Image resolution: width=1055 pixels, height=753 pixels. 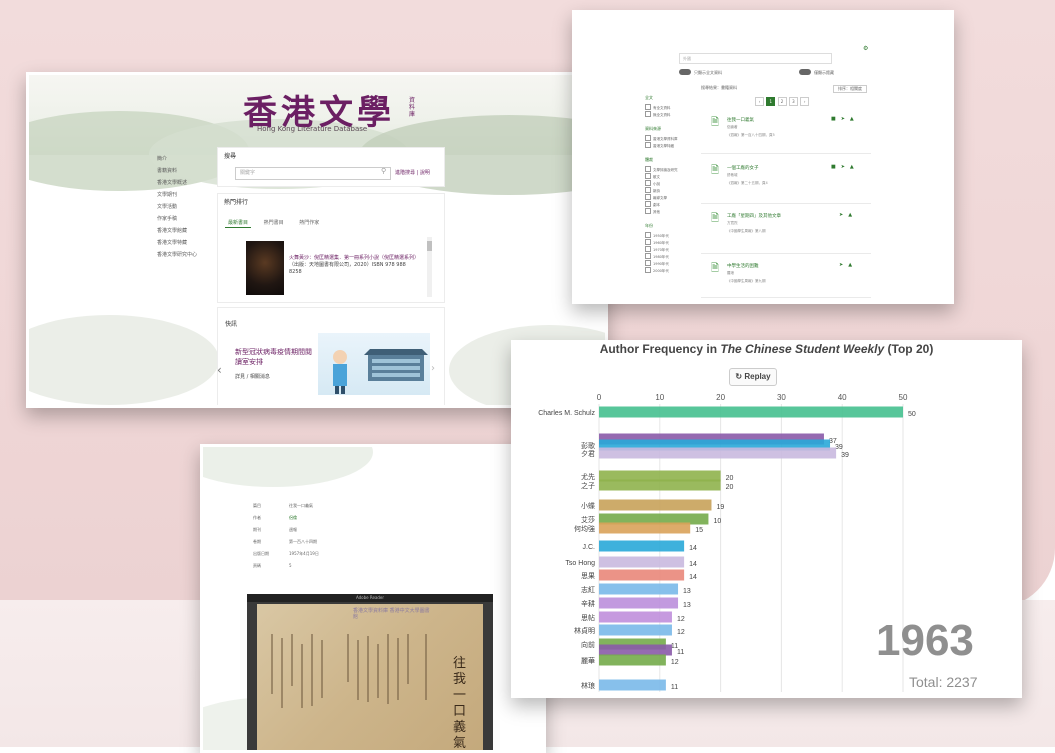 I want to click on settings-icon: ⚙, so click(x=865, y=48).